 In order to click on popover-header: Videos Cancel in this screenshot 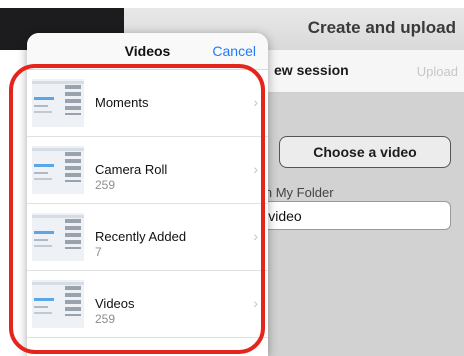, I will do `click(147, 51)`.